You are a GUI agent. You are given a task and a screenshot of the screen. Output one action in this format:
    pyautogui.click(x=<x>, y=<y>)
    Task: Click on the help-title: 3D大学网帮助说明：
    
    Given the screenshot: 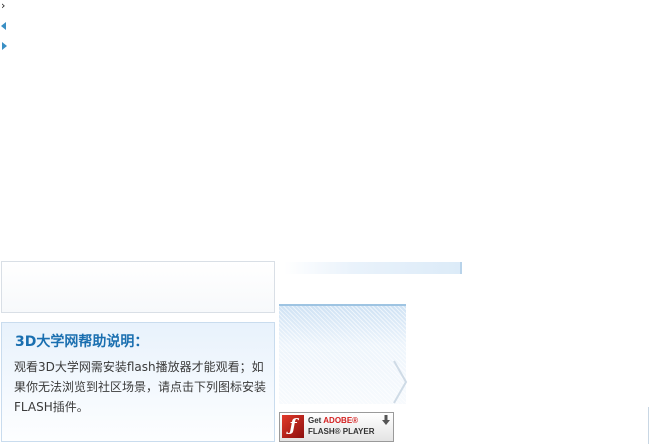 What is the action you would take?
    pyautogui.click(x=82, y=342)
    